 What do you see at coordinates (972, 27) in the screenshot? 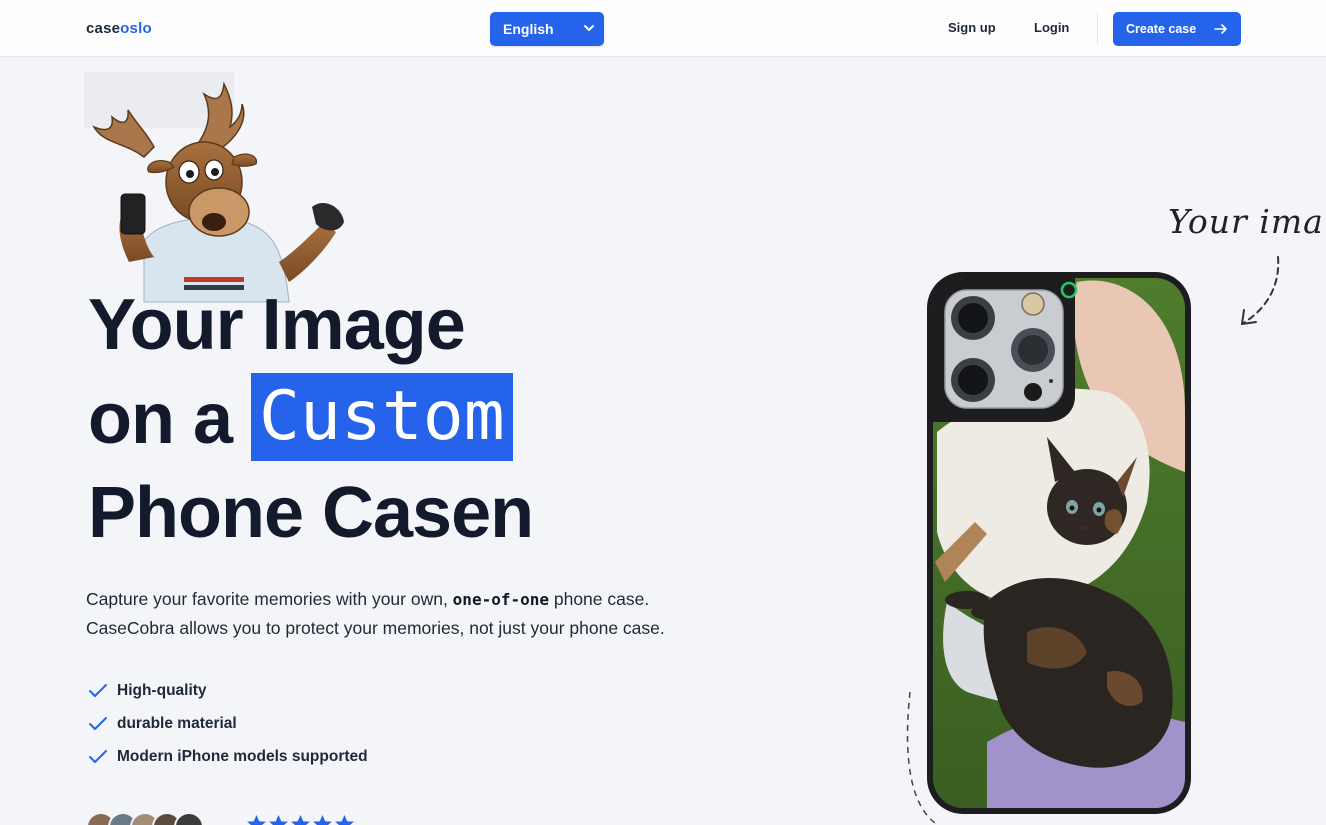
I see `signup-link: Sign up` at bounding box center [972, 27].